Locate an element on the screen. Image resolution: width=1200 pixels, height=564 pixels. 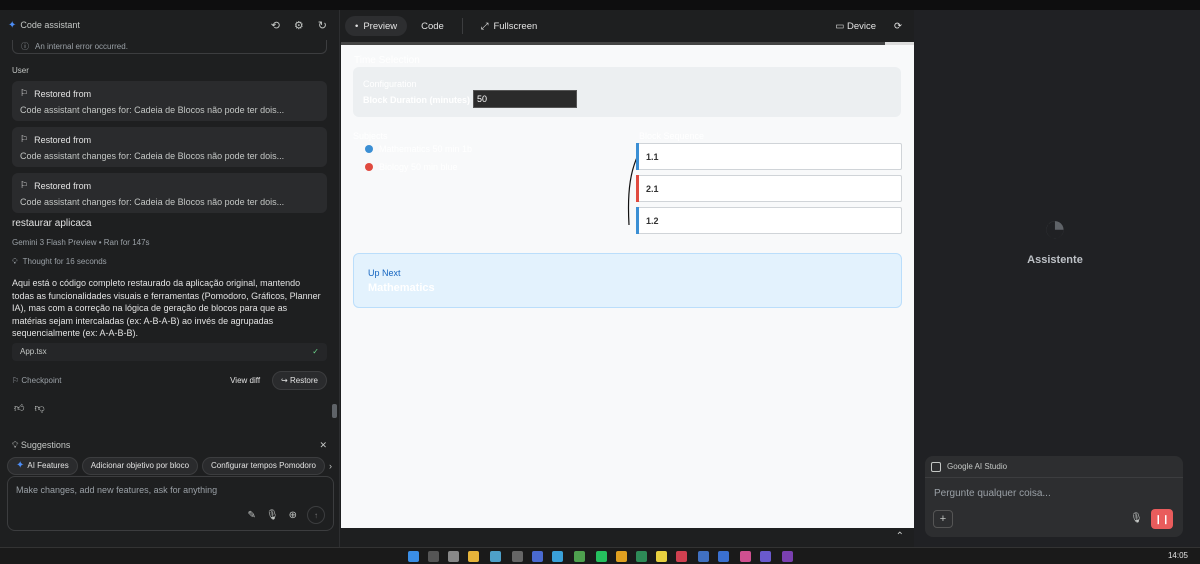
block-label: 2.1 is located at coordinates (652, 189).